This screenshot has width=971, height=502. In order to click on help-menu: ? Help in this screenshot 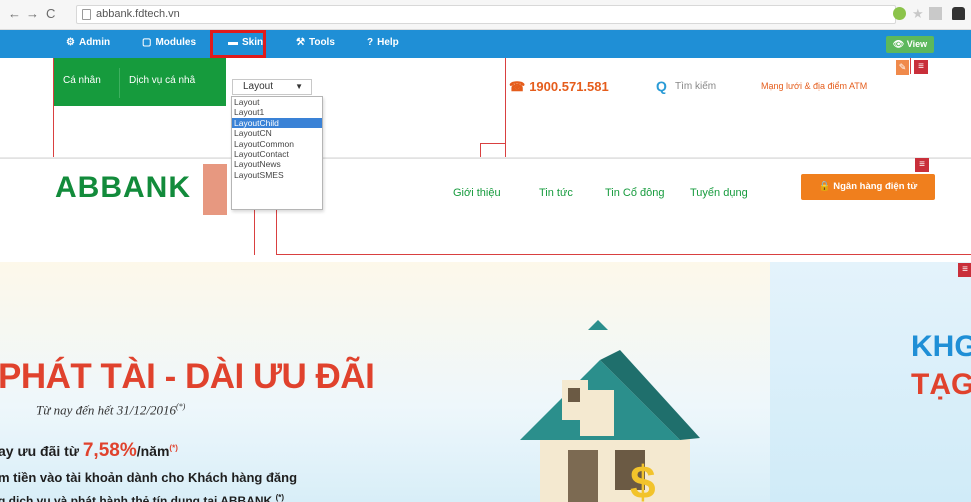, I will do `click(383, 42)`.